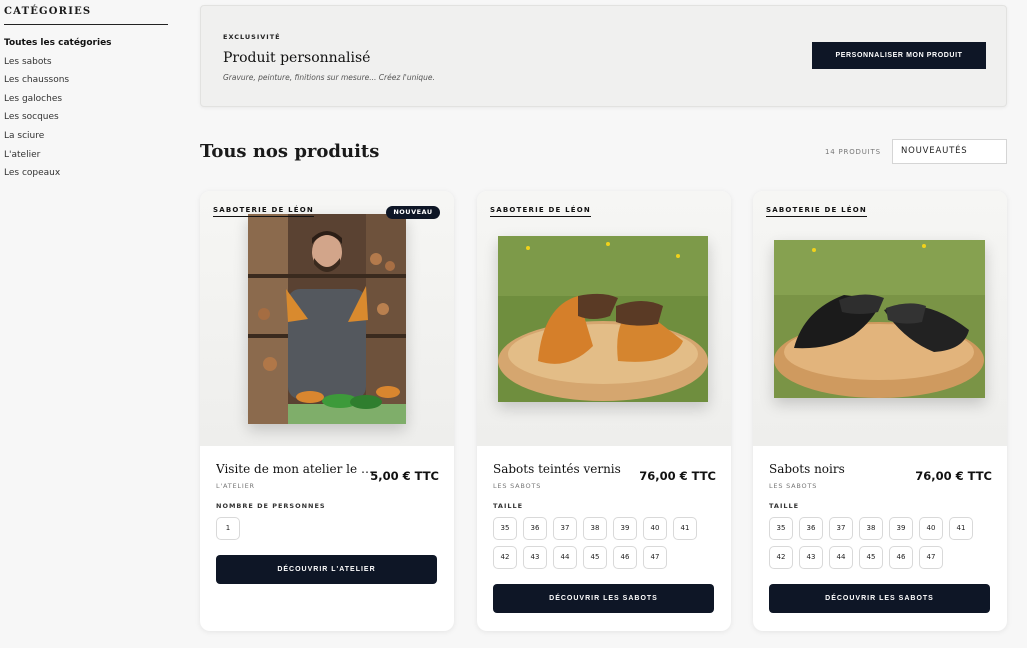  What do you see at coordinates (404, 476) in the screenshot?
I see `product-price: 5,00 € TTC` at bounding box center [404, 476].